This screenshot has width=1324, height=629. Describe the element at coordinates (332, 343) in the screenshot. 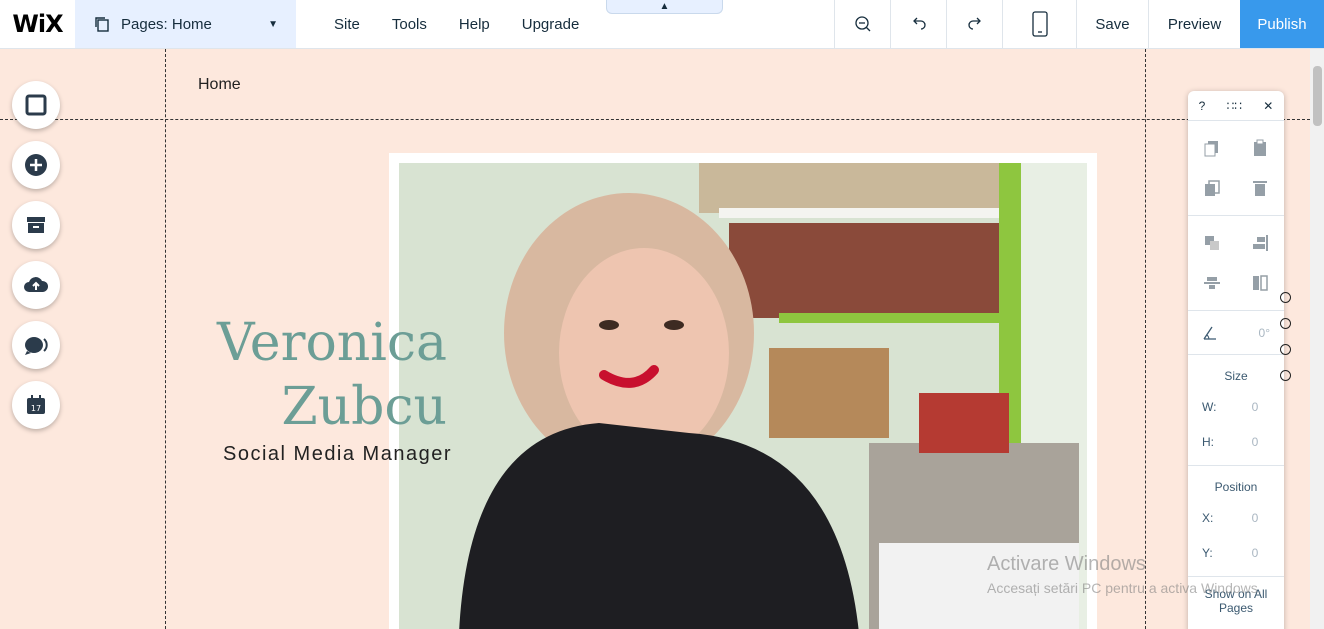

I see `hero-name-line1: Veronica` at that location.